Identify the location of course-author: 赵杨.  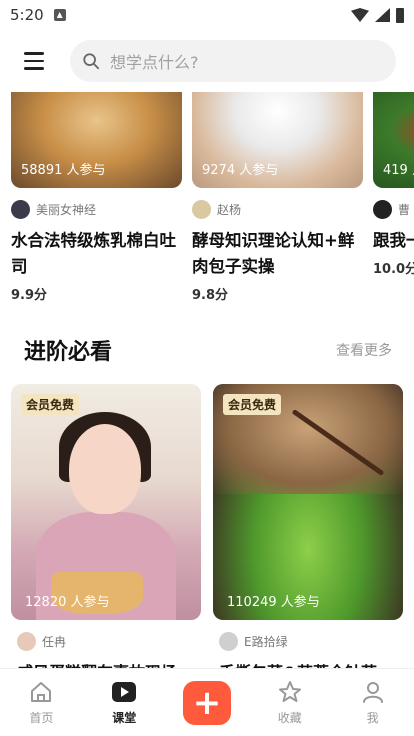
(277, 209).